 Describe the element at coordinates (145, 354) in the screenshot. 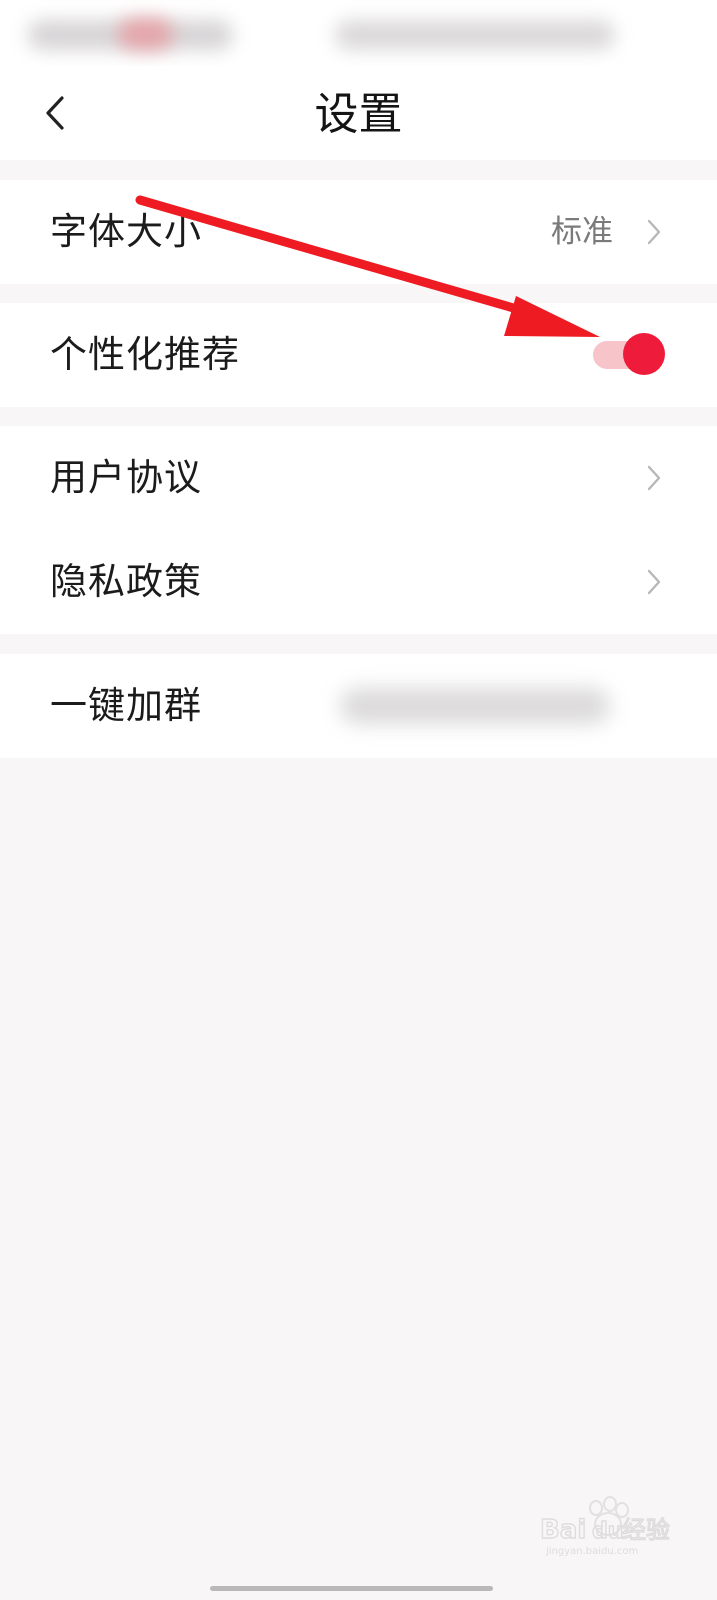

I see `personalized-recommendation-label: 个性化推荐` at that location.